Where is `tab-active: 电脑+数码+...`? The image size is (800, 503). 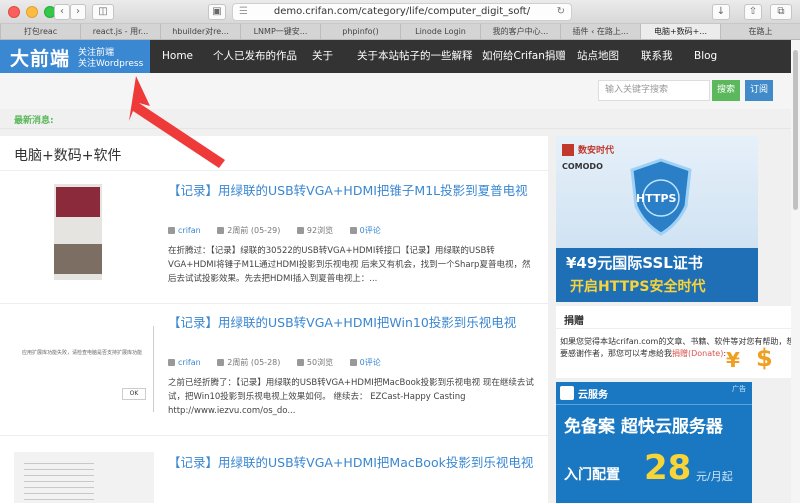
tab-active: 电脑+数码+... is located at coordinates (680, 31).